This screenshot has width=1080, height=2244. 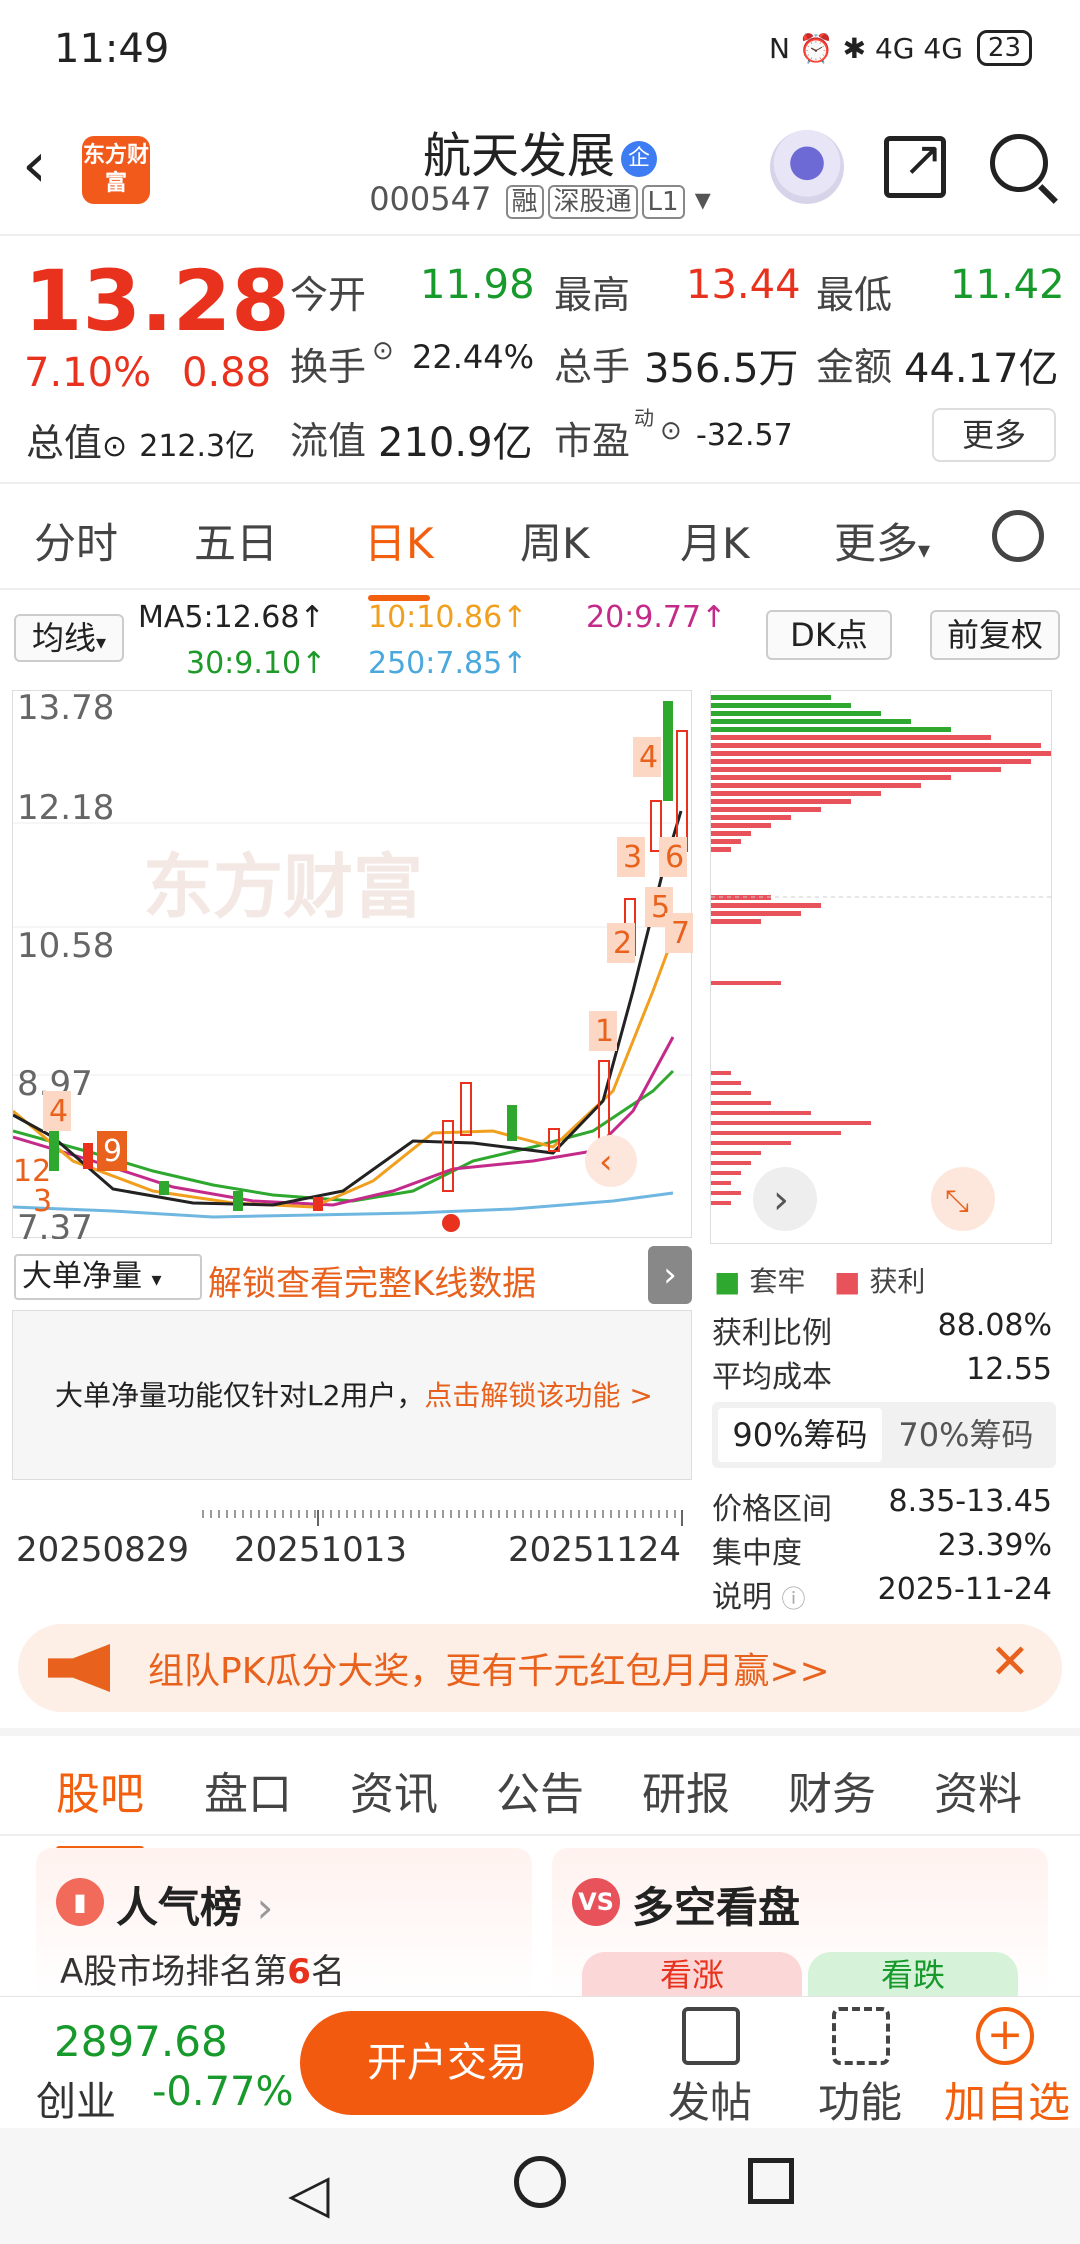 I want to click on search-icon, so click(x=1019, y=163).